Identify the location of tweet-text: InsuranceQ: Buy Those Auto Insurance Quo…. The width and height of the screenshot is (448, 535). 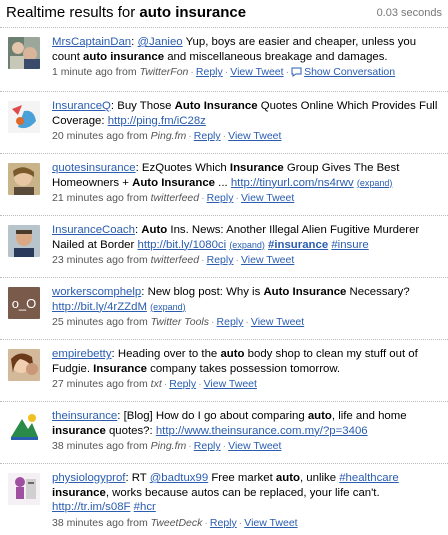
(245, 113).